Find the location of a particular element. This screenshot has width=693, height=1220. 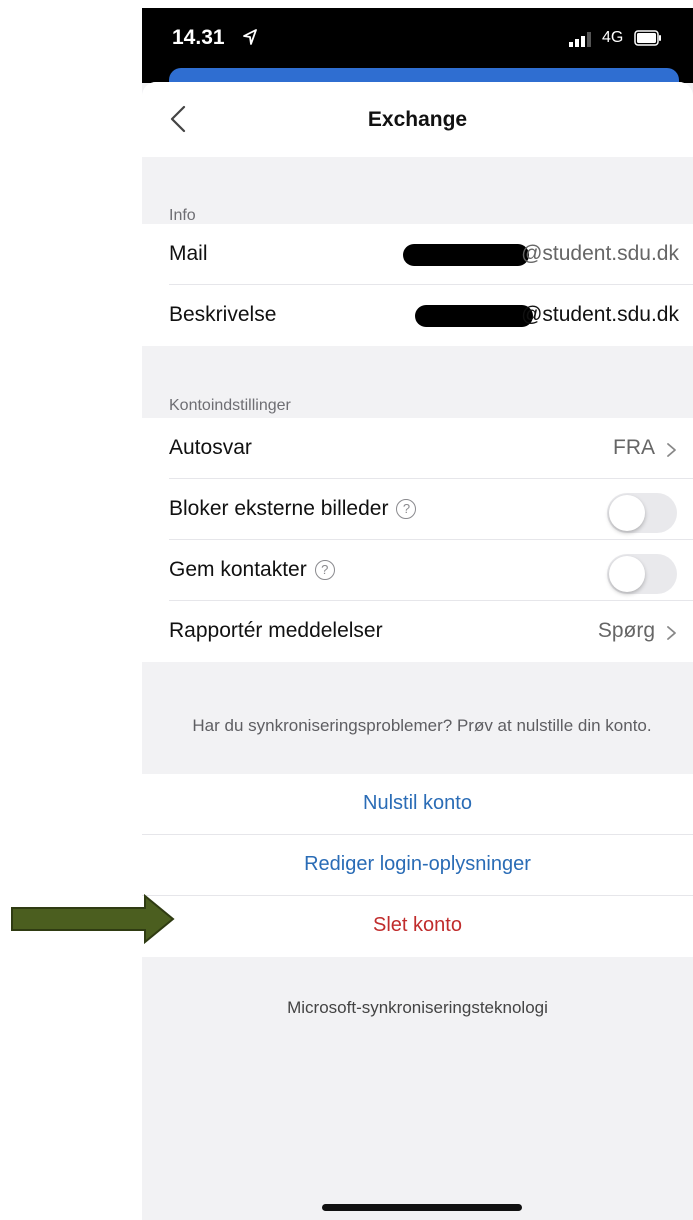

signal-icon is located at coordinates (580, 39).